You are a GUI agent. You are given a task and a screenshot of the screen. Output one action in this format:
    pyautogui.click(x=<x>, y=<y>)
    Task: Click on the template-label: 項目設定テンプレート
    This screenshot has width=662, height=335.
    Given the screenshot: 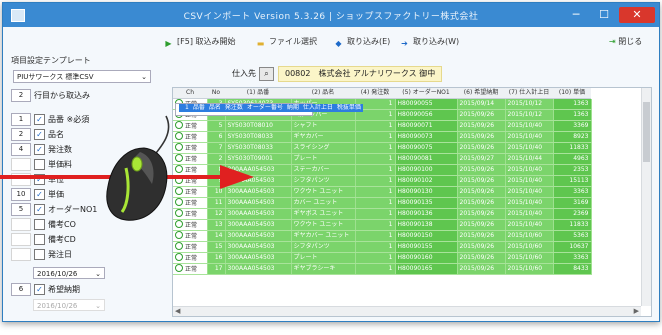 What is the action you would take?
    pyautogui.click(x=51, y=60)
    